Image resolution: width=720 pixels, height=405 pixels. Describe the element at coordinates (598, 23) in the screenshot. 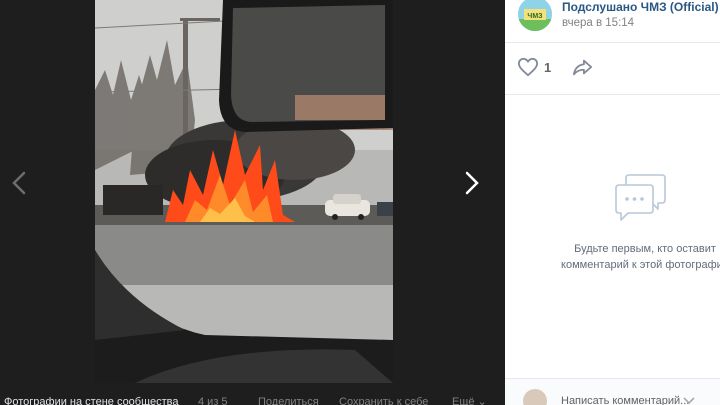

I see `post-date: вчера в 15:14` at that location.